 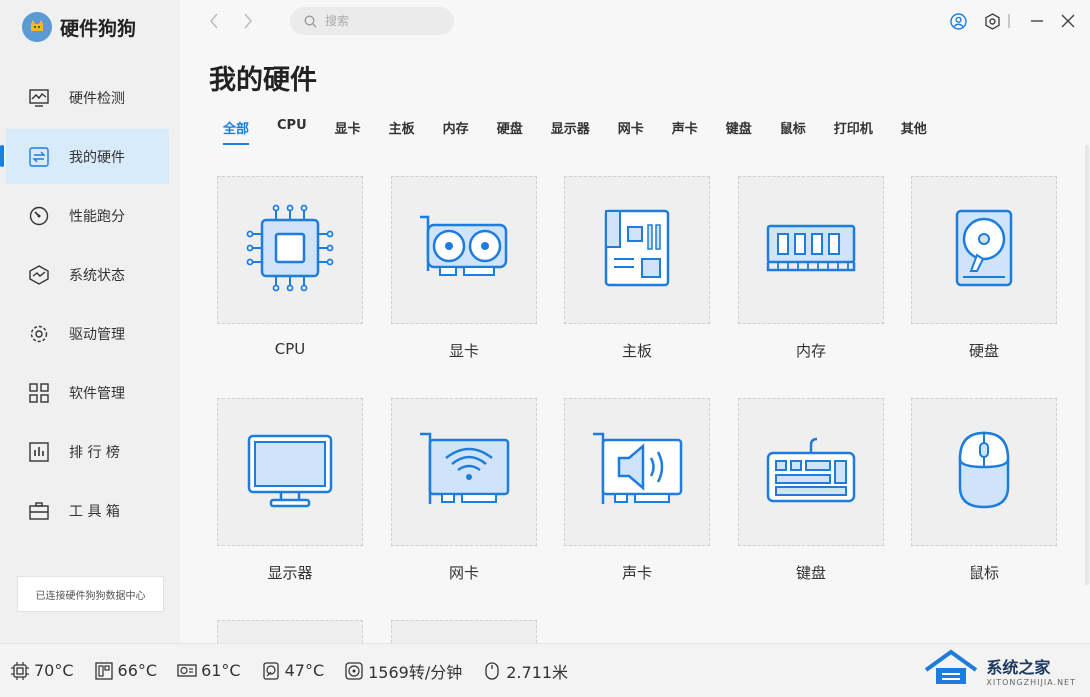 What do you see at coordinates (685, 131) in the screenshot?
I see `tab-sound: 声卡` at bounding box center [685, 131].